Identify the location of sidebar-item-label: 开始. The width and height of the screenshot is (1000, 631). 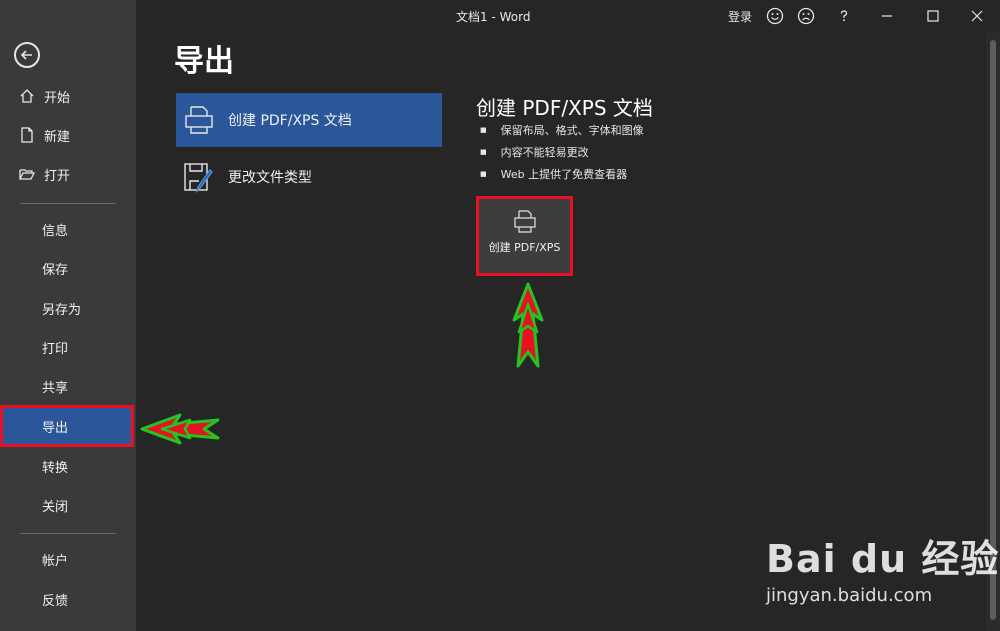
(57, 98).